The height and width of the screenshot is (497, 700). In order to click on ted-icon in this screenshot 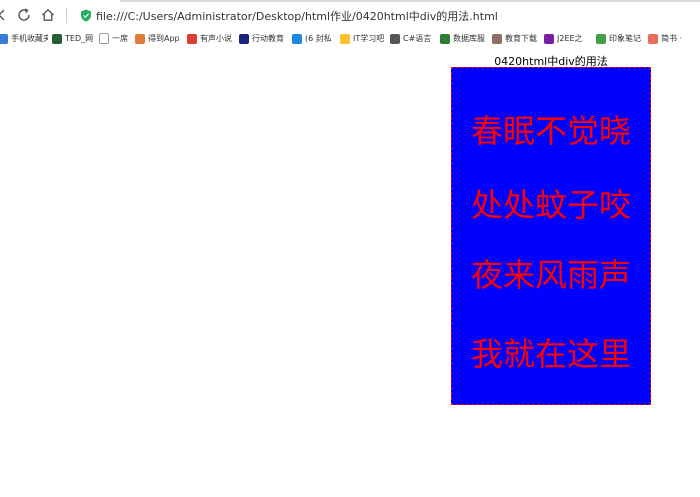, I will do `click(57, 38)`.